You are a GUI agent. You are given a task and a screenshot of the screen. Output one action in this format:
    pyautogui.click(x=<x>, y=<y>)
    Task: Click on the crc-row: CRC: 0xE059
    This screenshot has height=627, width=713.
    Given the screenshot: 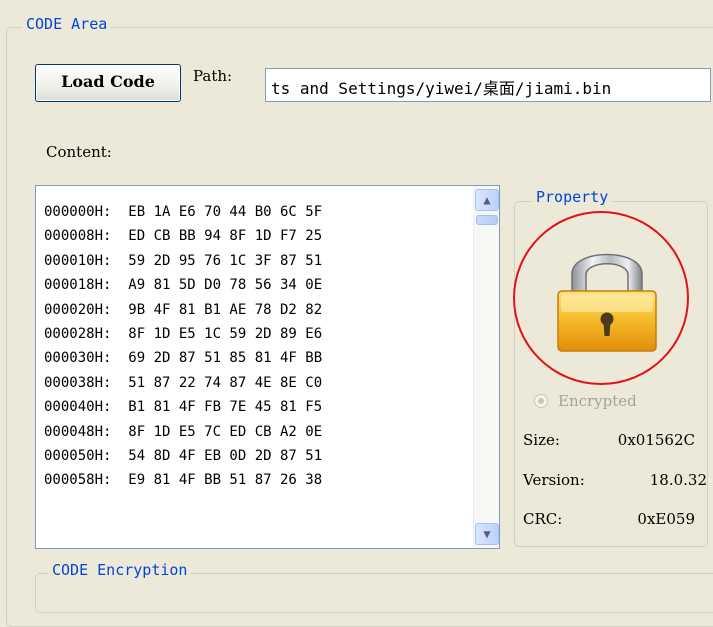 What is the action you would take?
    pyautogui.click(x=615, y=519)
    